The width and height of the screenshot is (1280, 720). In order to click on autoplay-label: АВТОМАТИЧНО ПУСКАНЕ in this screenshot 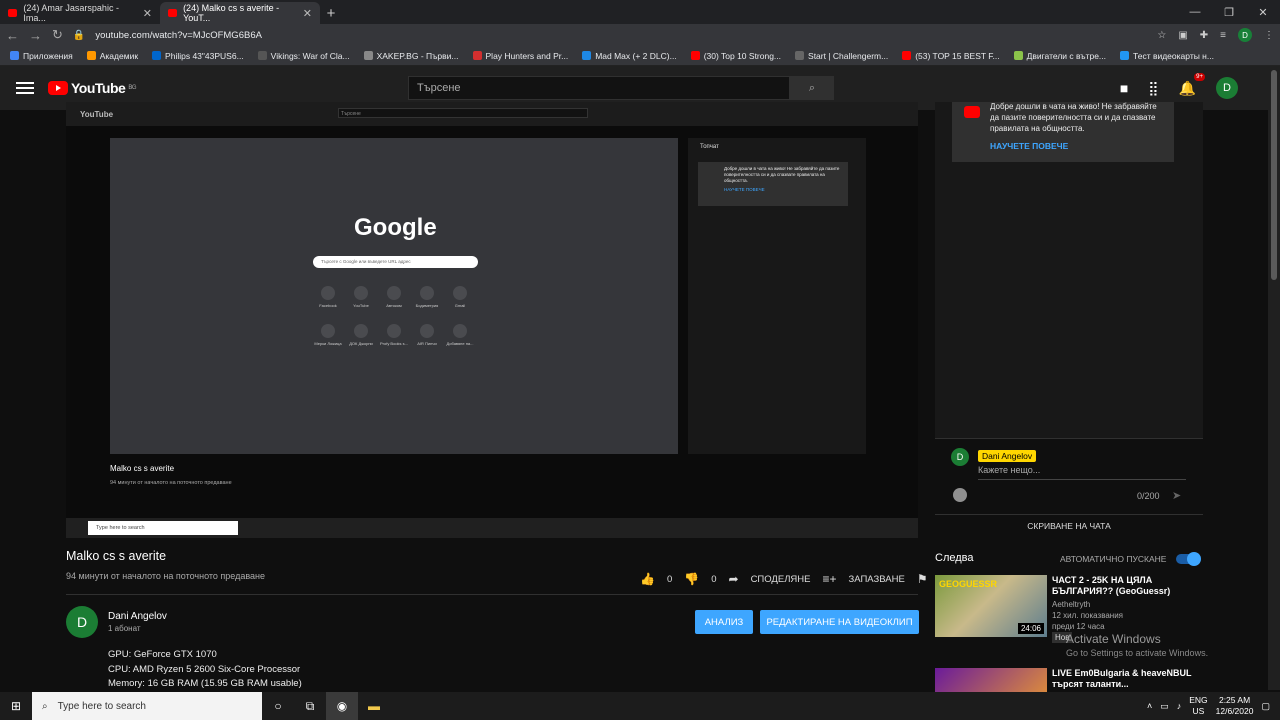, I will do `click(1113, 559)`.